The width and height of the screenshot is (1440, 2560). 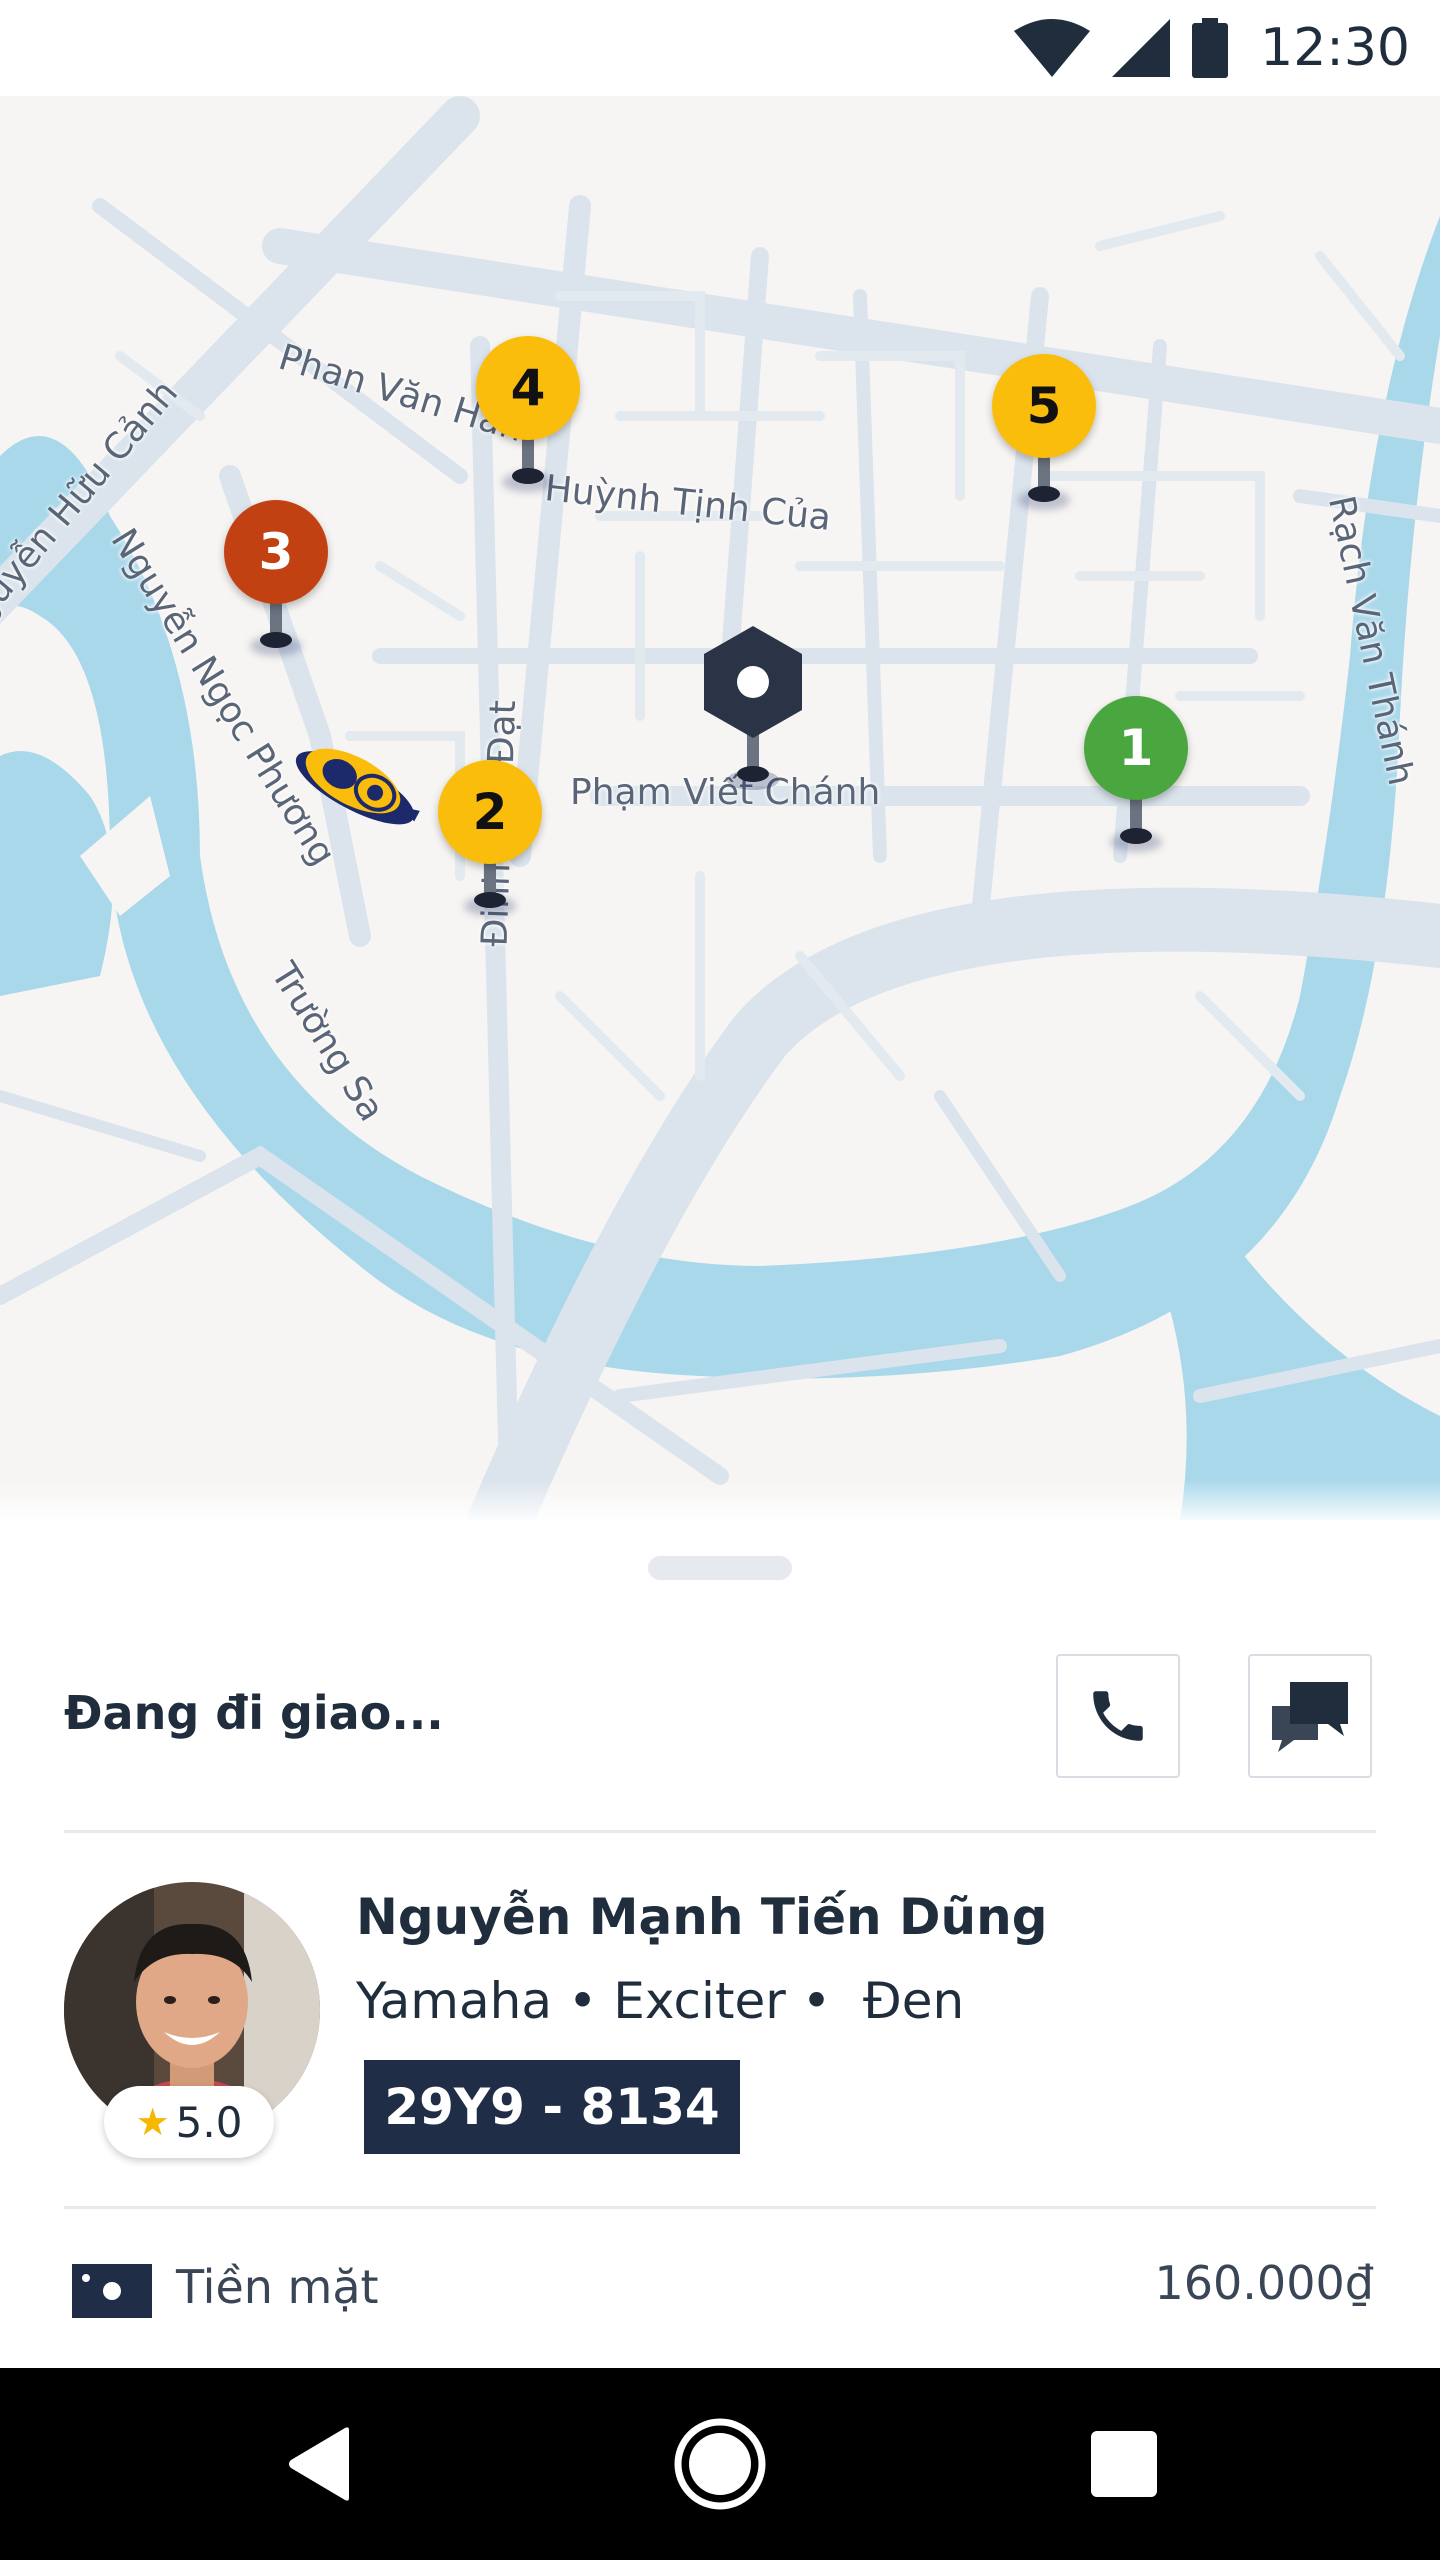 What do you see at coordinates (1052, 48) in the screenshot?
I see `wifi-icon` at bounding box center [1052, 48].